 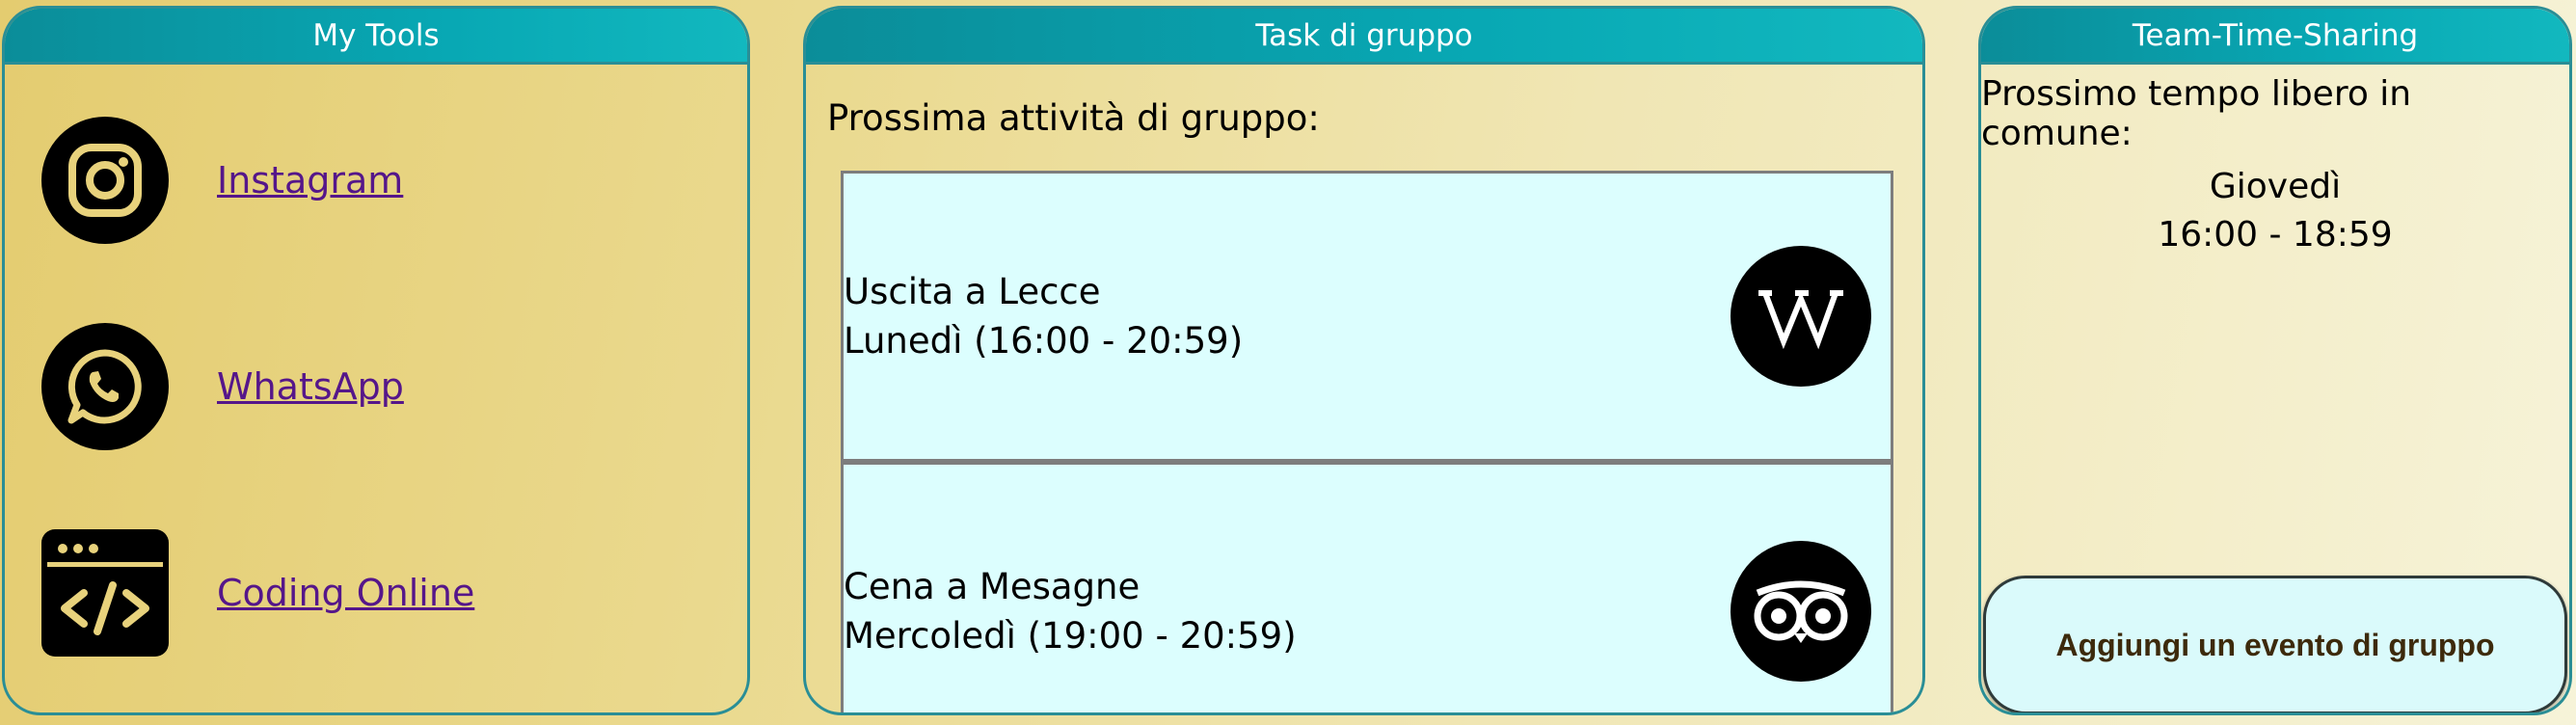 I want to click on task-text: Cena a Mesagne Mercoledì (19:00 - 20:59), so click(x=1070, y=611).